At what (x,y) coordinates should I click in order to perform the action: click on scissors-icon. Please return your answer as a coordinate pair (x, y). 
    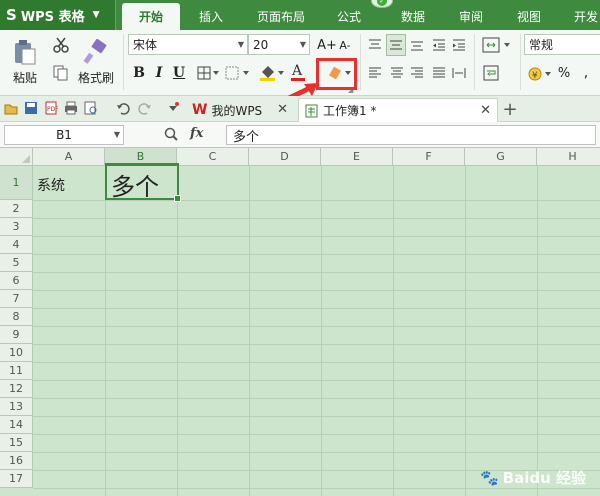
    Looking at the image, I should click on (61, 45).